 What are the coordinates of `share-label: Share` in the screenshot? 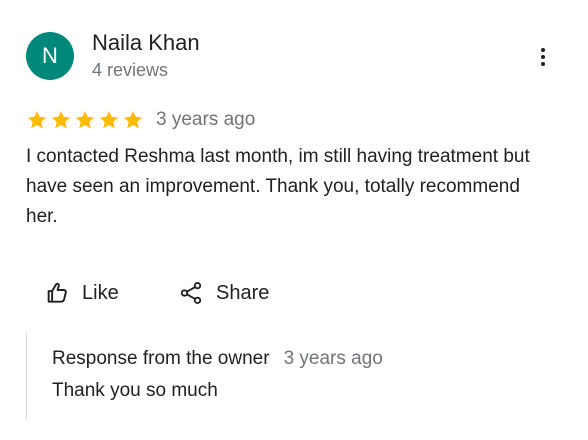 It's located at (243, 292).